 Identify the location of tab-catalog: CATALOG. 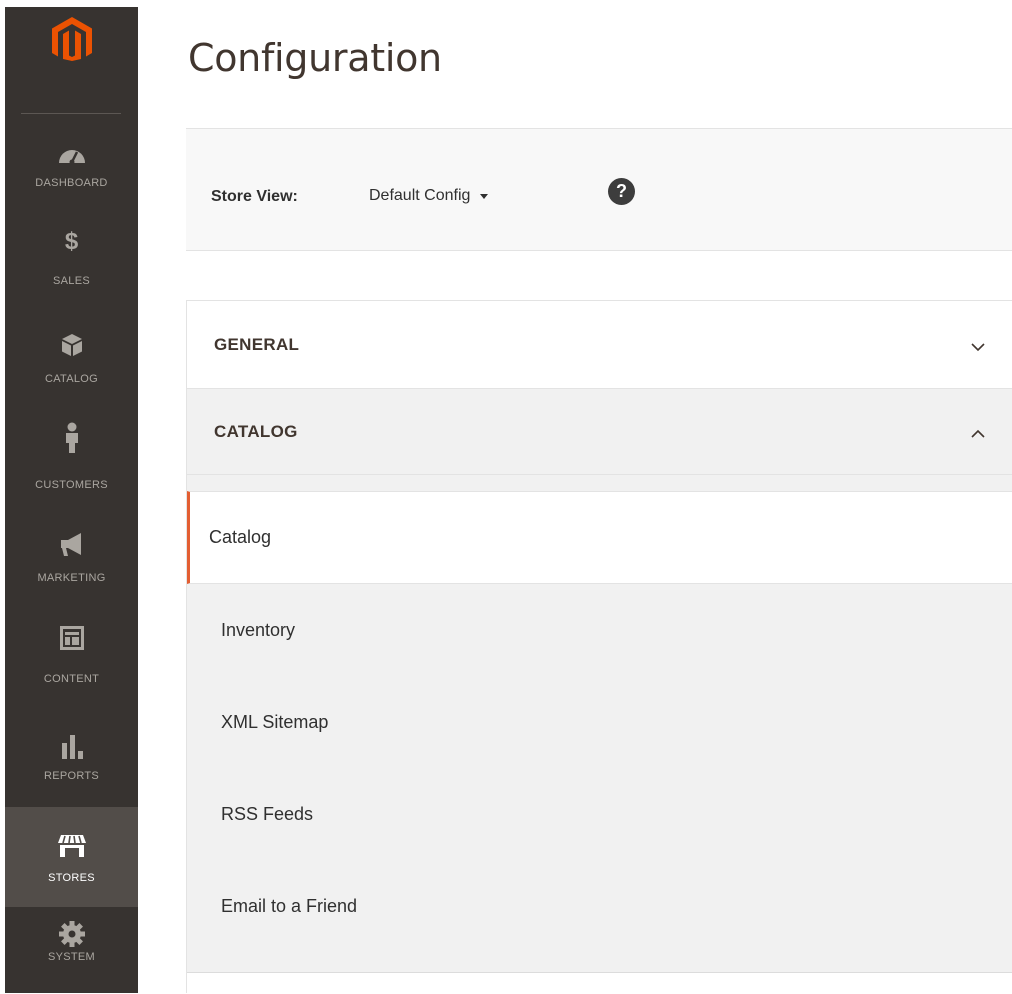
(599, 432).